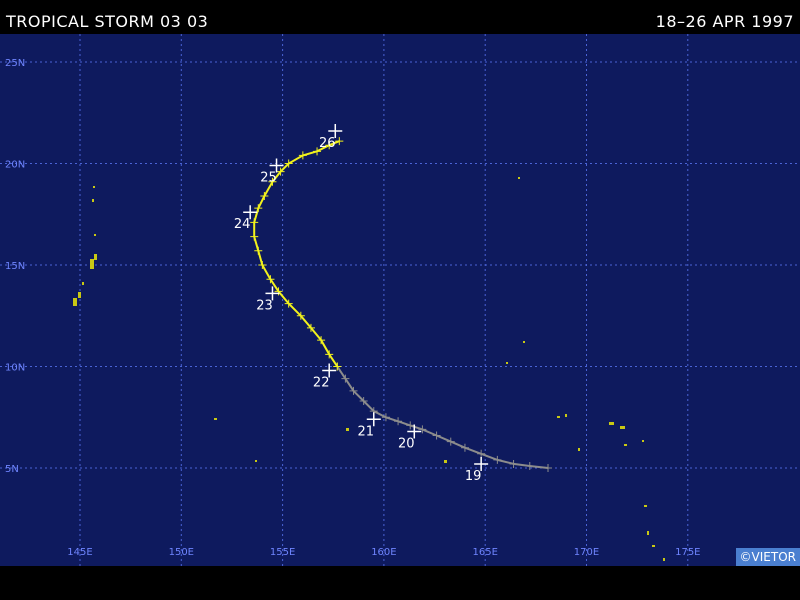  I want to click on credit-badge: ©VIETOR, so click(767, 557).